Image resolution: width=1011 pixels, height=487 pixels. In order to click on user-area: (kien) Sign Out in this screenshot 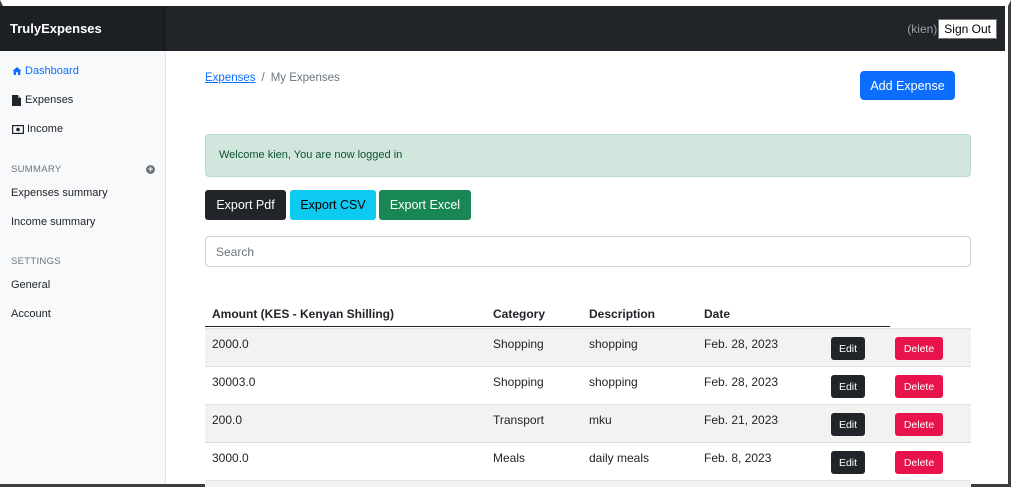, I will do `click(952, 29)`.